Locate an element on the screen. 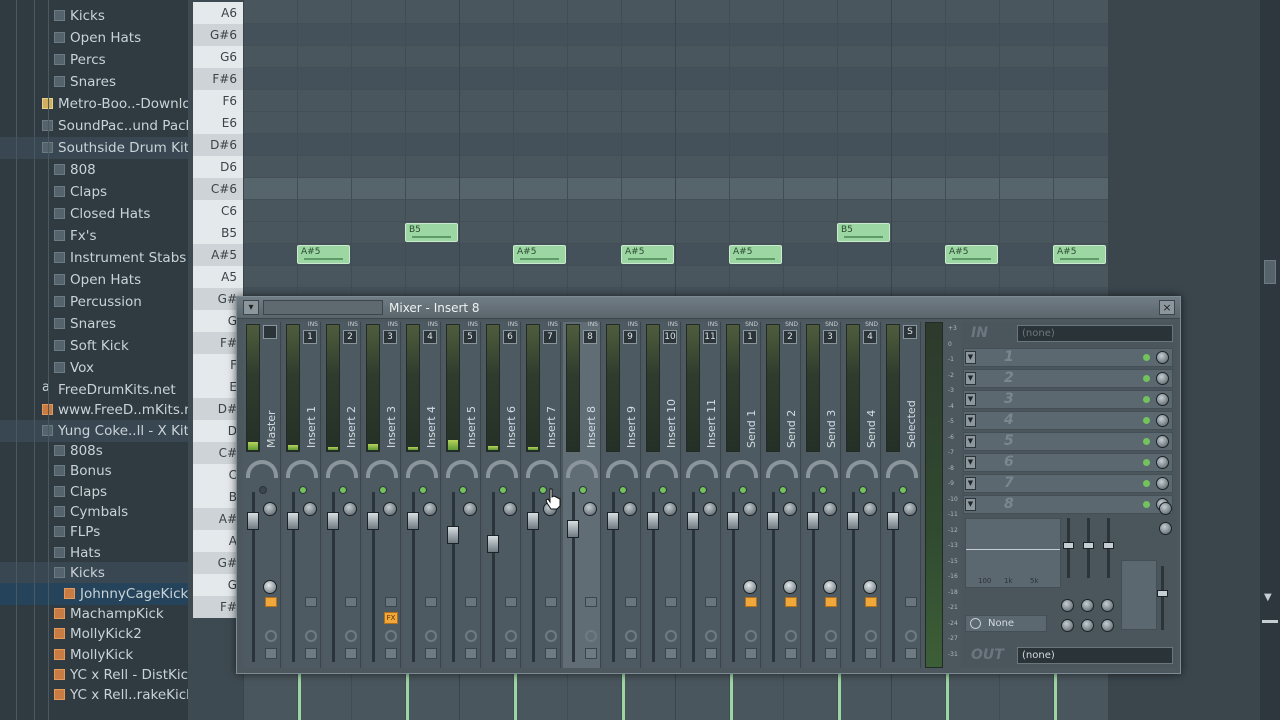 The height and width of the screenshot is (720, 1280). browser-item: Southside Drum Kit is located at coordinates (94, 148).